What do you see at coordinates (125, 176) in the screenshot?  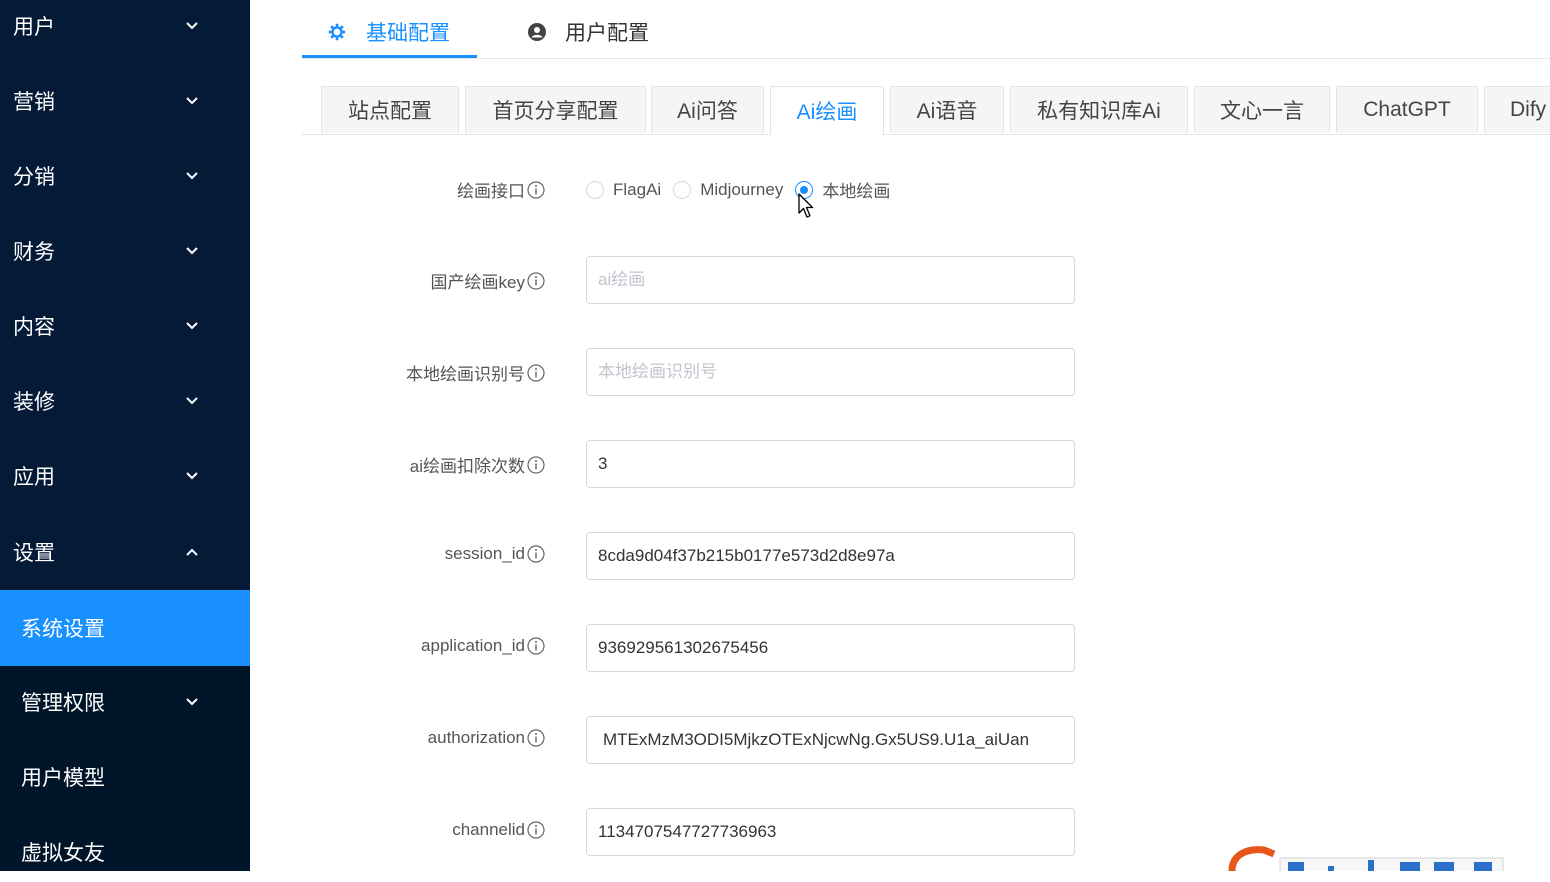 I see `sidebar-item-distribution: 分销` at bounding box center [125, 176].